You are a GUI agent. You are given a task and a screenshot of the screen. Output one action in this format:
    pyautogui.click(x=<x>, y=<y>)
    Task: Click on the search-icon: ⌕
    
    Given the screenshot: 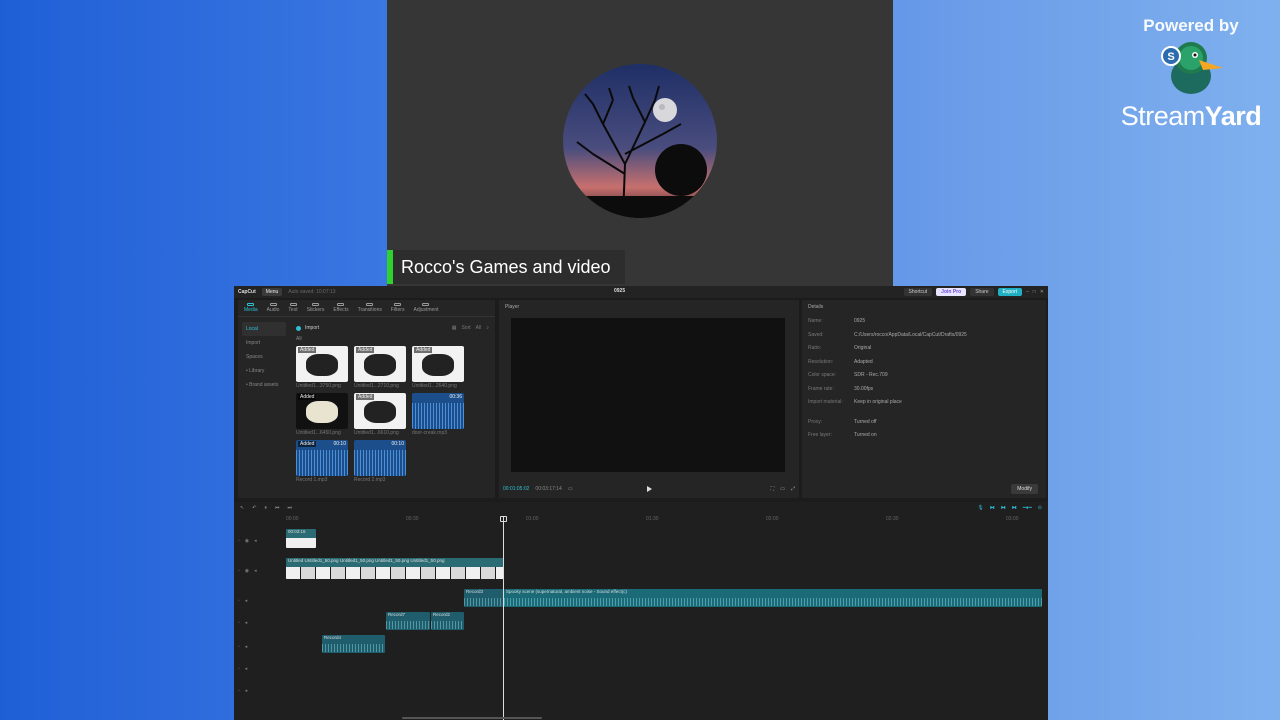 What is the action you would take?
    pyautogui.click(x=487, y=328)
    